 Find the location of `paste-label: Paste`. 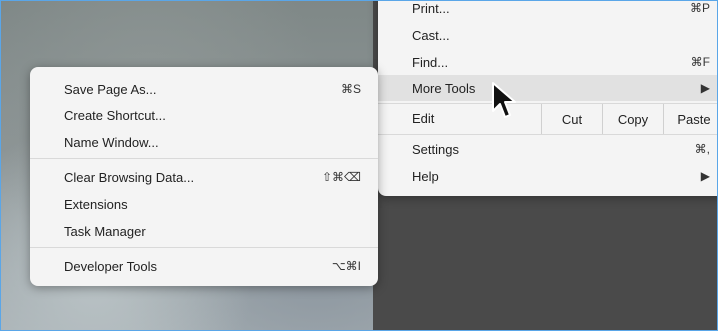

paste-label: Paste is located at coordinates (694, 119).